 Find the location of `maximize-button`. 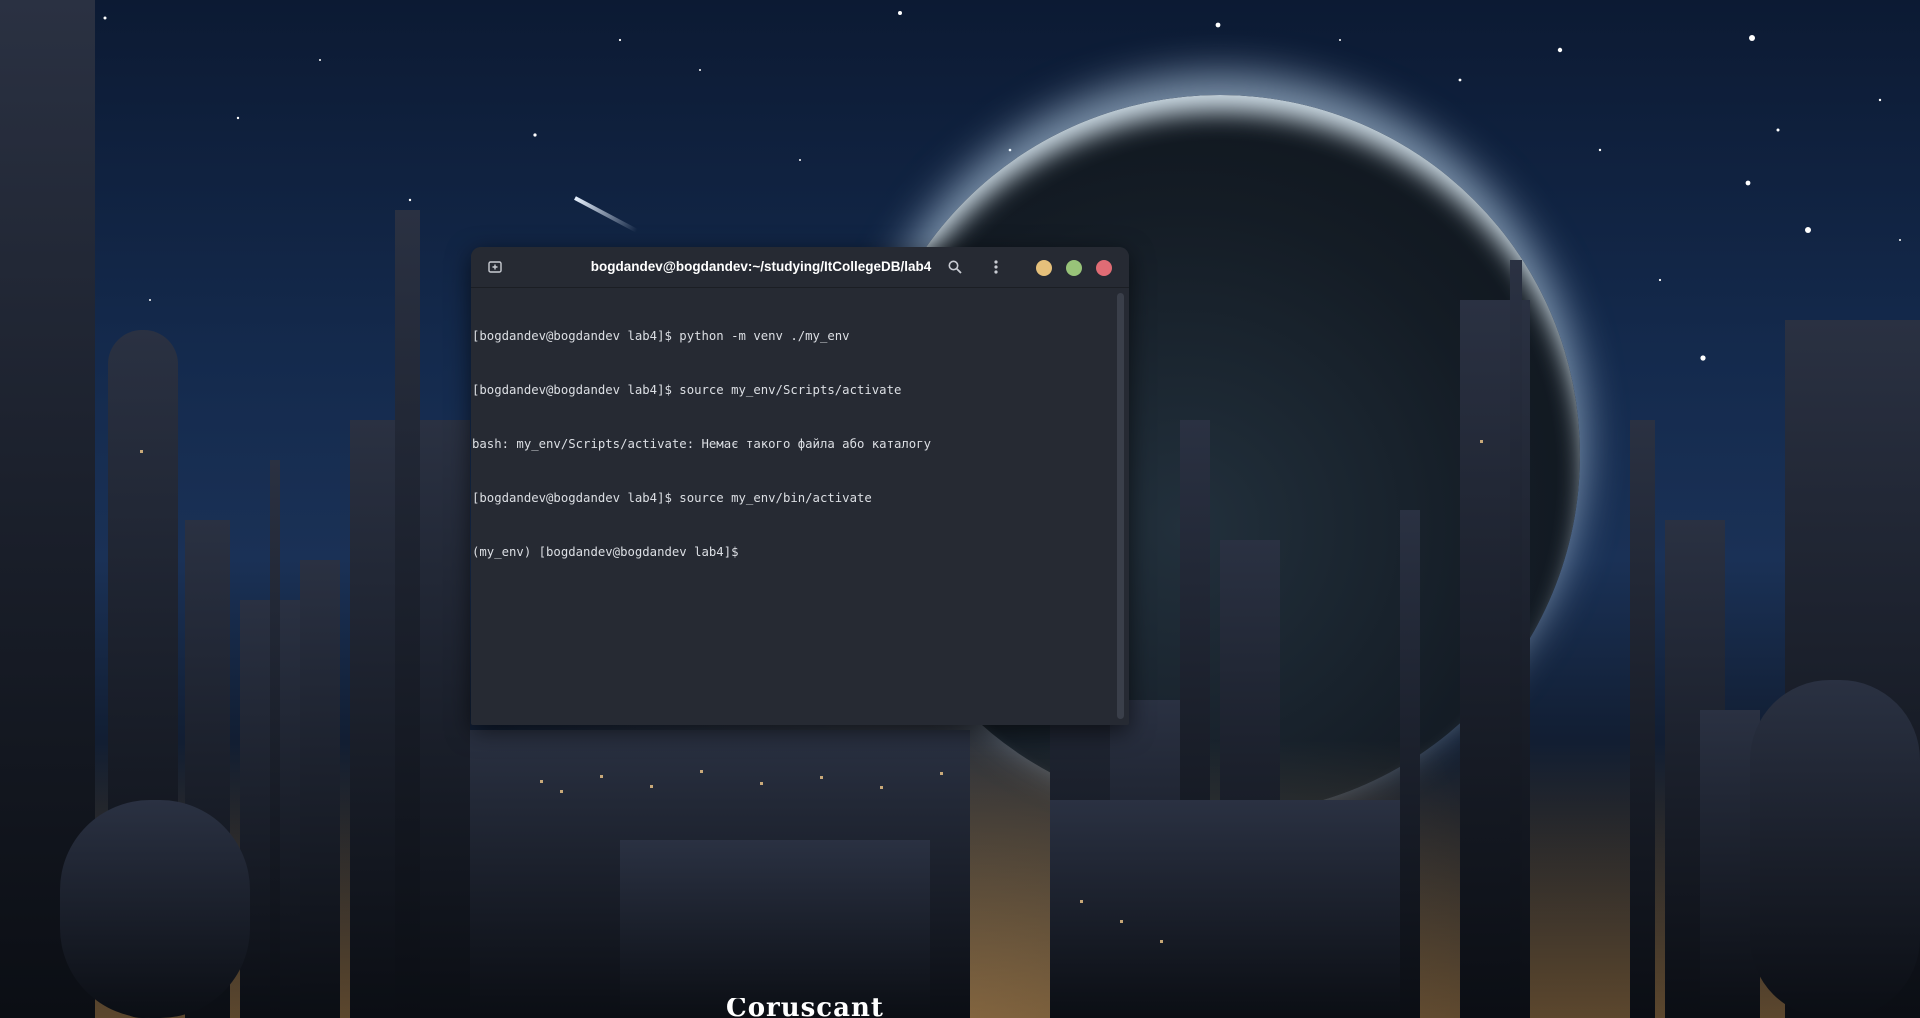

maximize-button is located at coordinates (1074, 268).